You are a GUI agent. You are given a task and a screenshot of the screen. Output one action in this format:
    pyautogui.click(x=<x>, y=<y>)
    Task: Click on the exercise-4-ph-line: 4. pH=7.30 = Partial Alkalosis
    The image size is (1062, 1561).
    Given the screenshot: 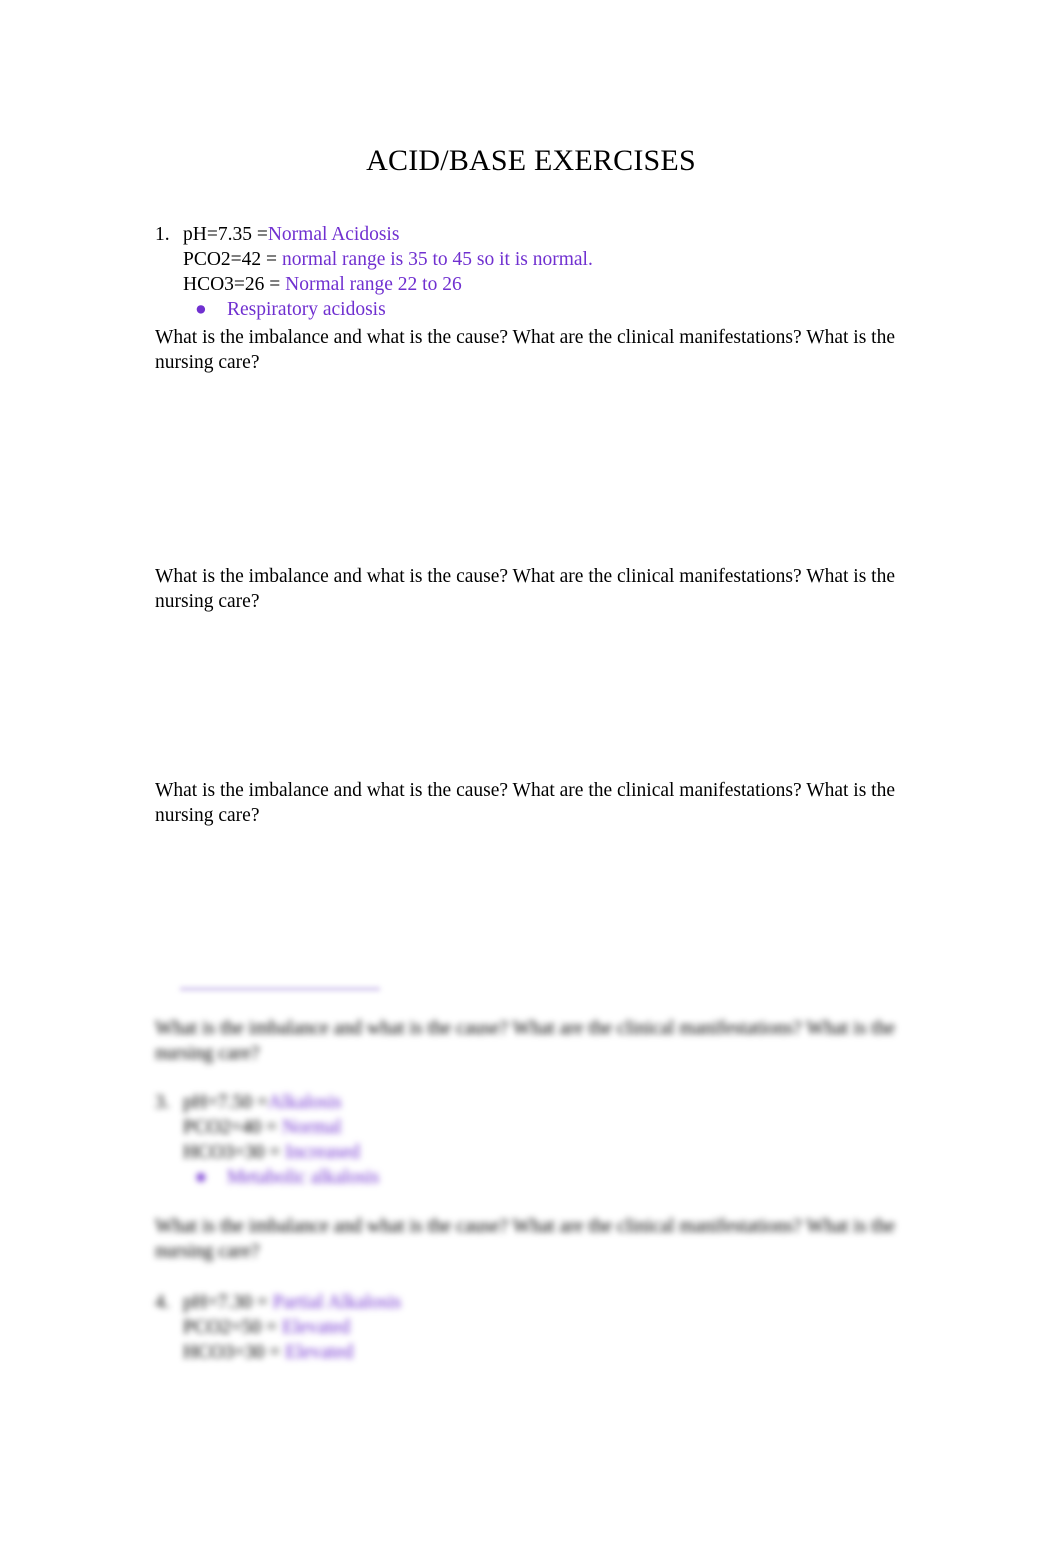 What is the action you would take?
    pyautogui.click(x=529, y=1302)
    